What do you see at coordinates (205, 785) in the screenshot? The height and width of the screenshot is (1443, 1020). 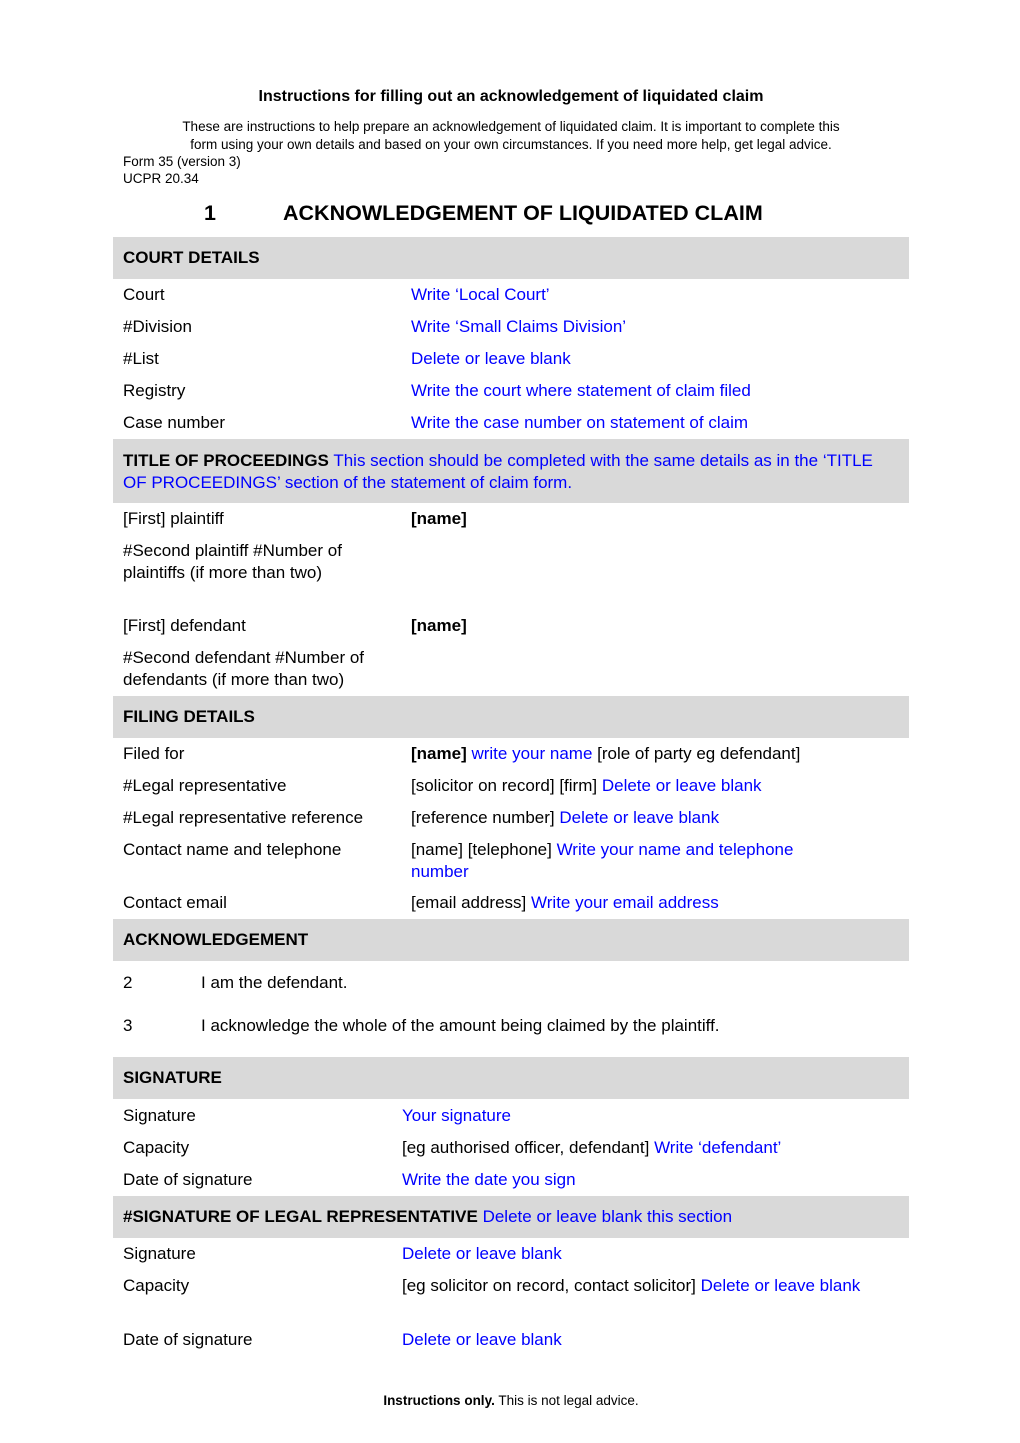 I see `field-label: #Legal representative` at bounding box center [205, 785].